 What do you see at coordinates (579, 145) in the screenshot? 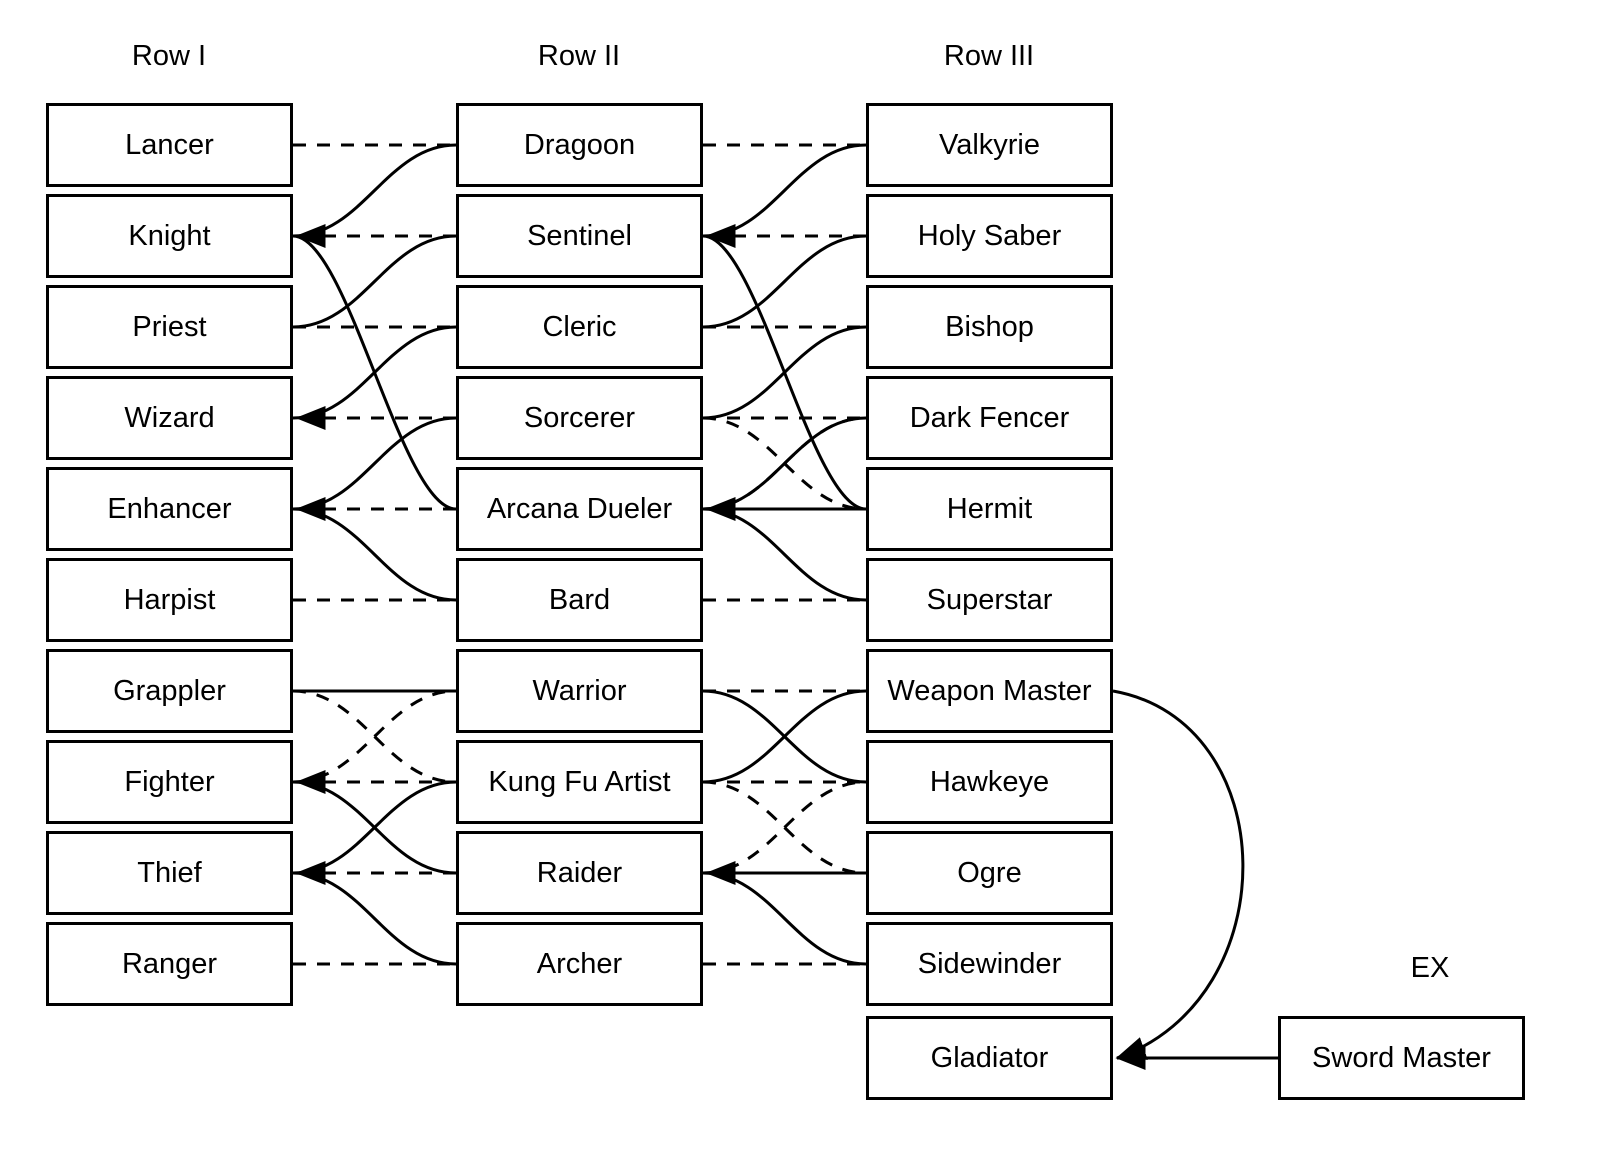
I see `node-dragoon: Dragoon` at bounding box center [579, 145].